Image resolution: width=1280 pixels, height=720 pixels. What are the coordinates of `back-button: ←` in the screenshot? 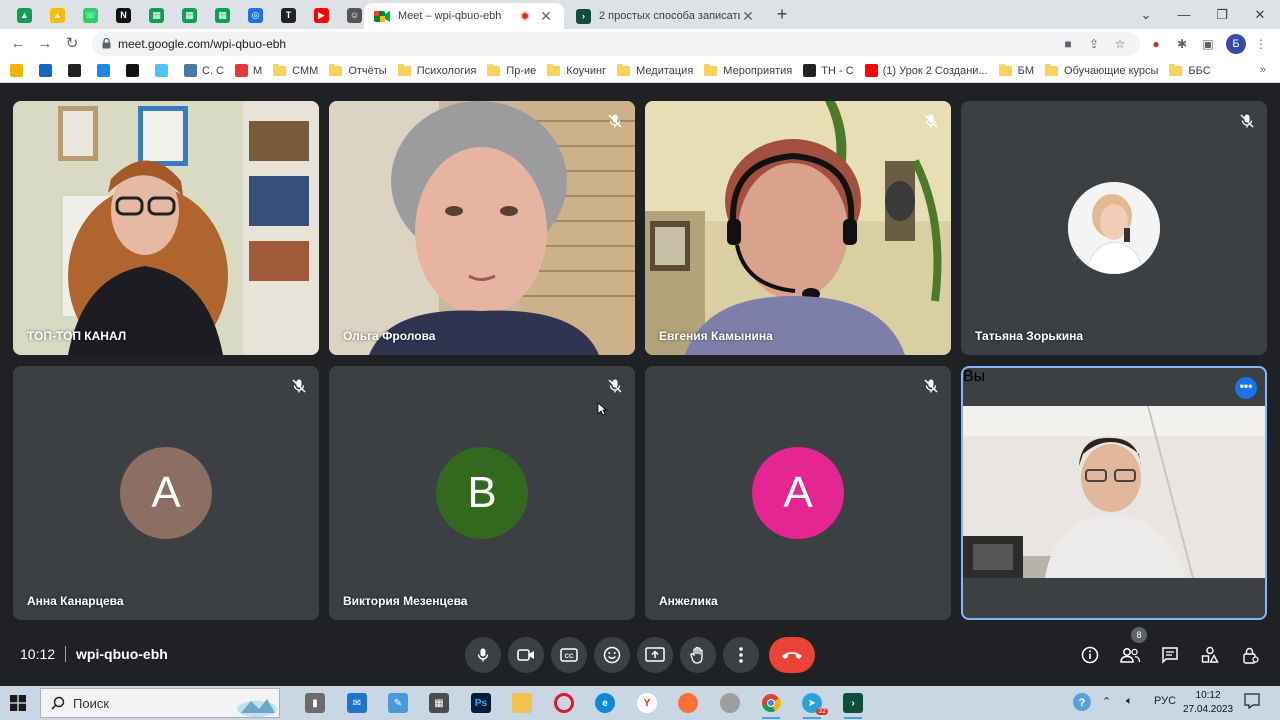 It's located at (18, 44).